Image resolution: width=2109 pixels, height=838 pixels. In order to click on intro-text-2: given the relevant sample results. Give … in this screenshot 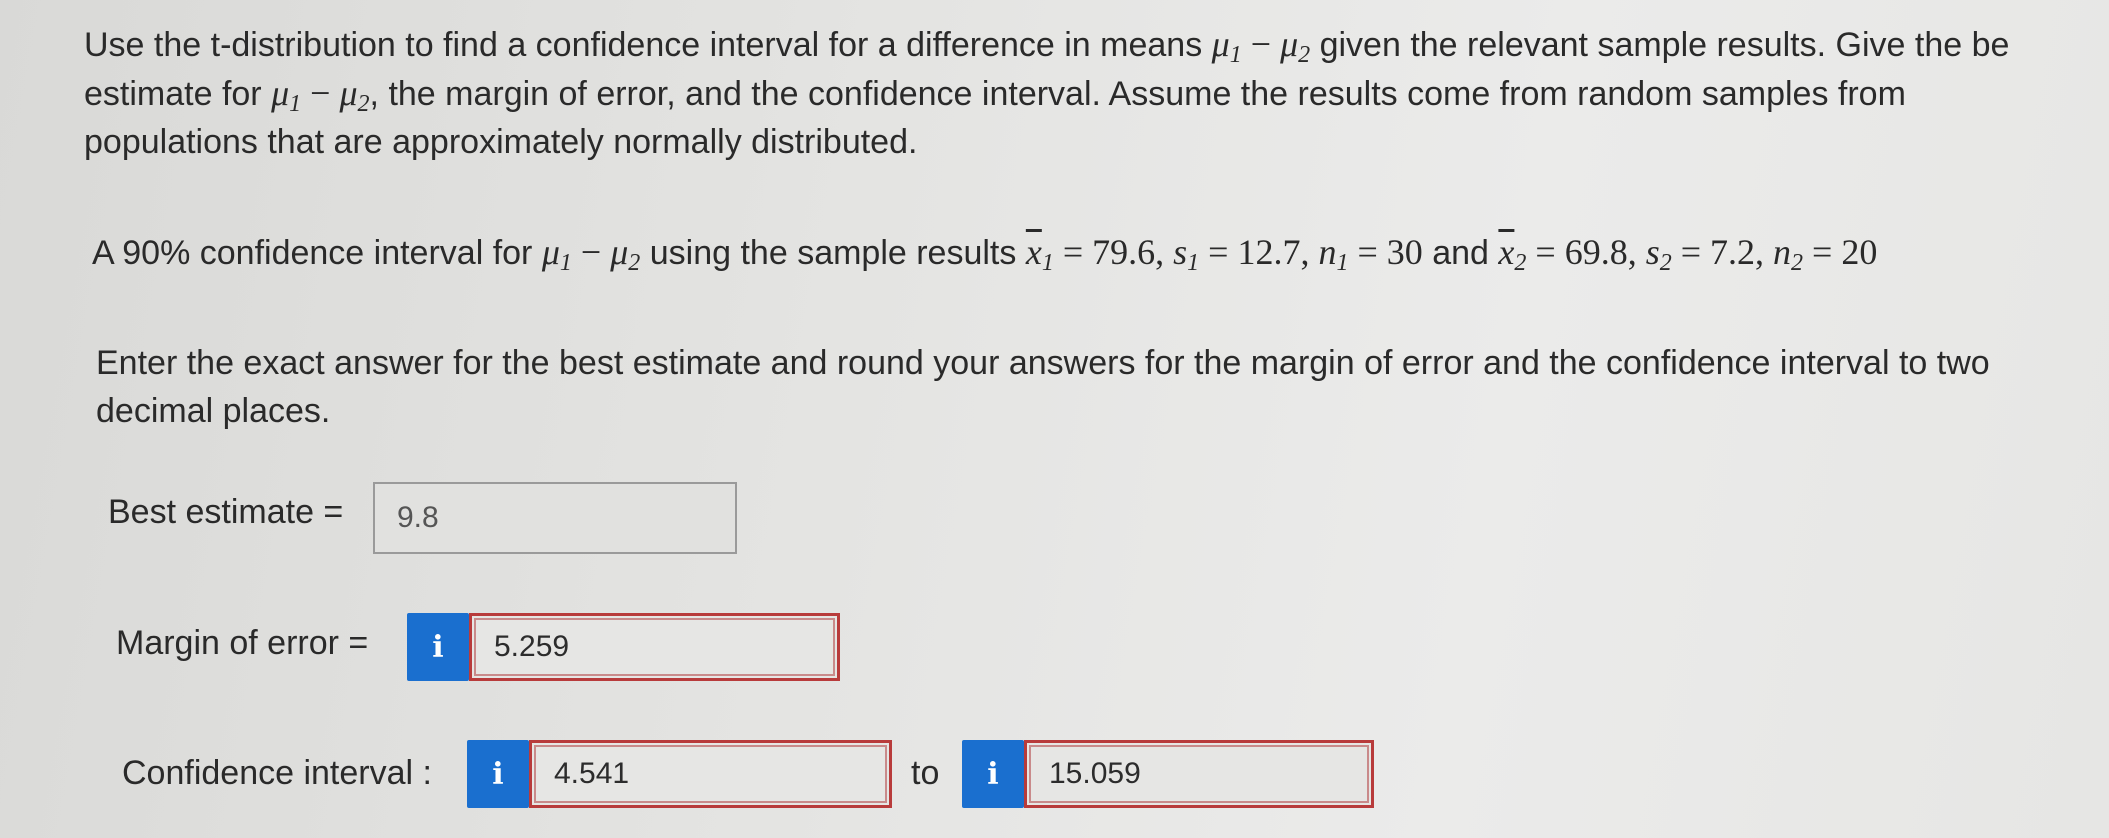, I will do `click(1664, 45)`.